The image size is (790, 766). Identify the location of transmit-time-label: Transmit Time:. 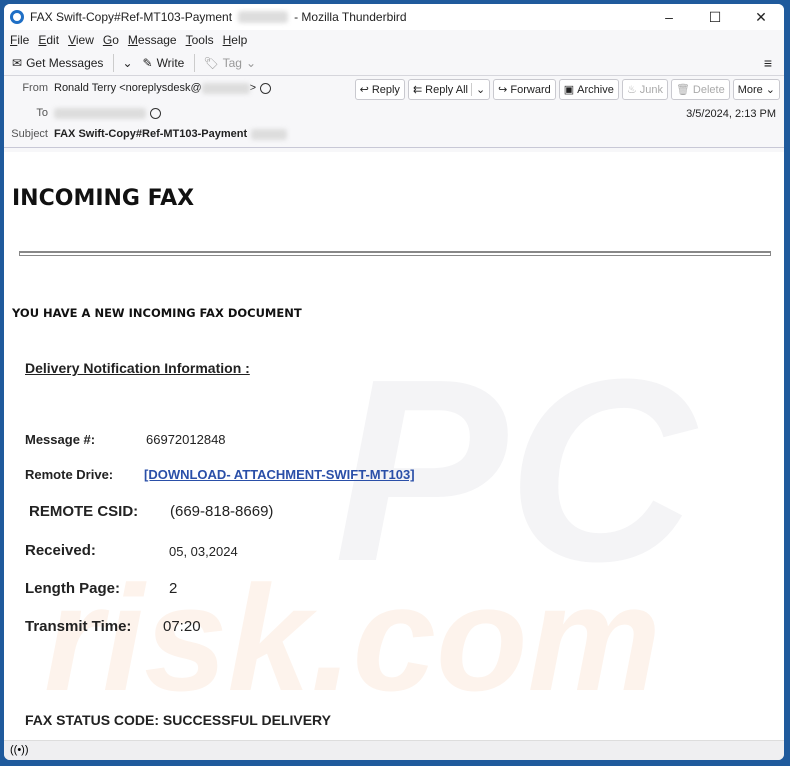
(78, 626).